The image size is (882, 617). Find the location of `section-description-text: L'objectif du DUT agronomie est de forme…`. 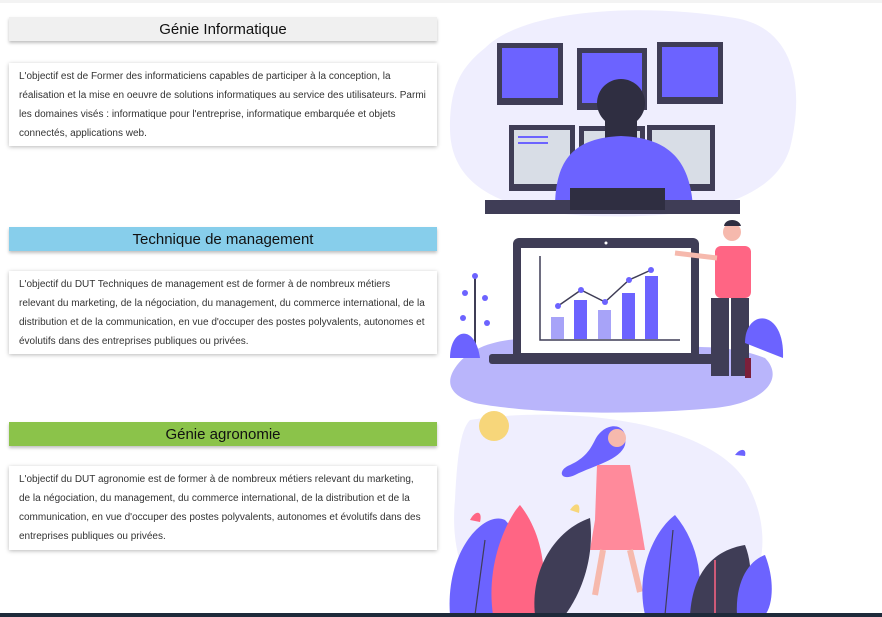

section-description-text: L'objectif du DUT agronomie est de forme… is located at coordinates (220, 508).